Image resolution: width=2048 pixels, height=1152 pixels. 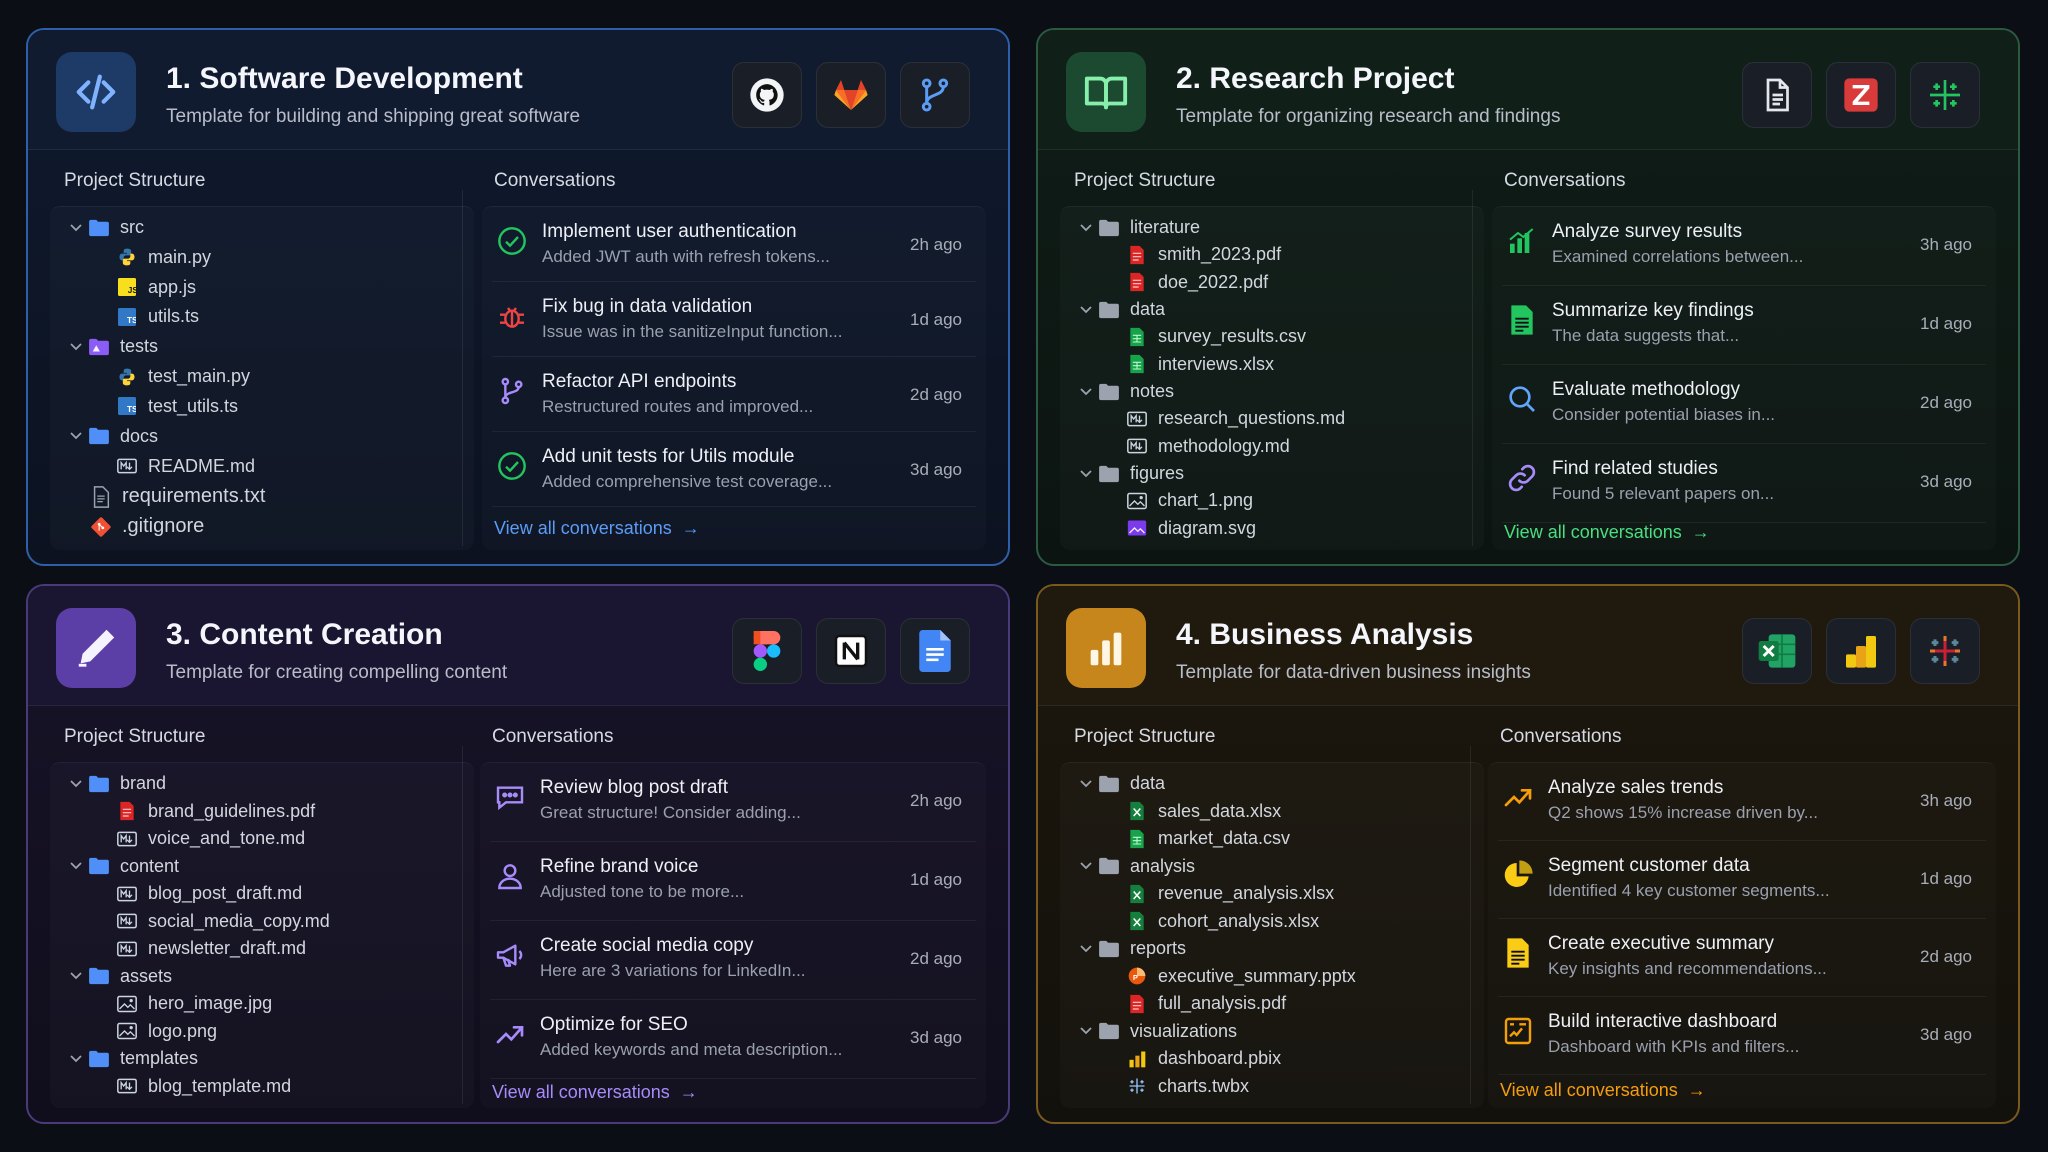 What do you see at coordinates (1191, 254) in the screenshot?
I see `tree-file: smith_2023.pdf` at bounding box center [1191, 254].